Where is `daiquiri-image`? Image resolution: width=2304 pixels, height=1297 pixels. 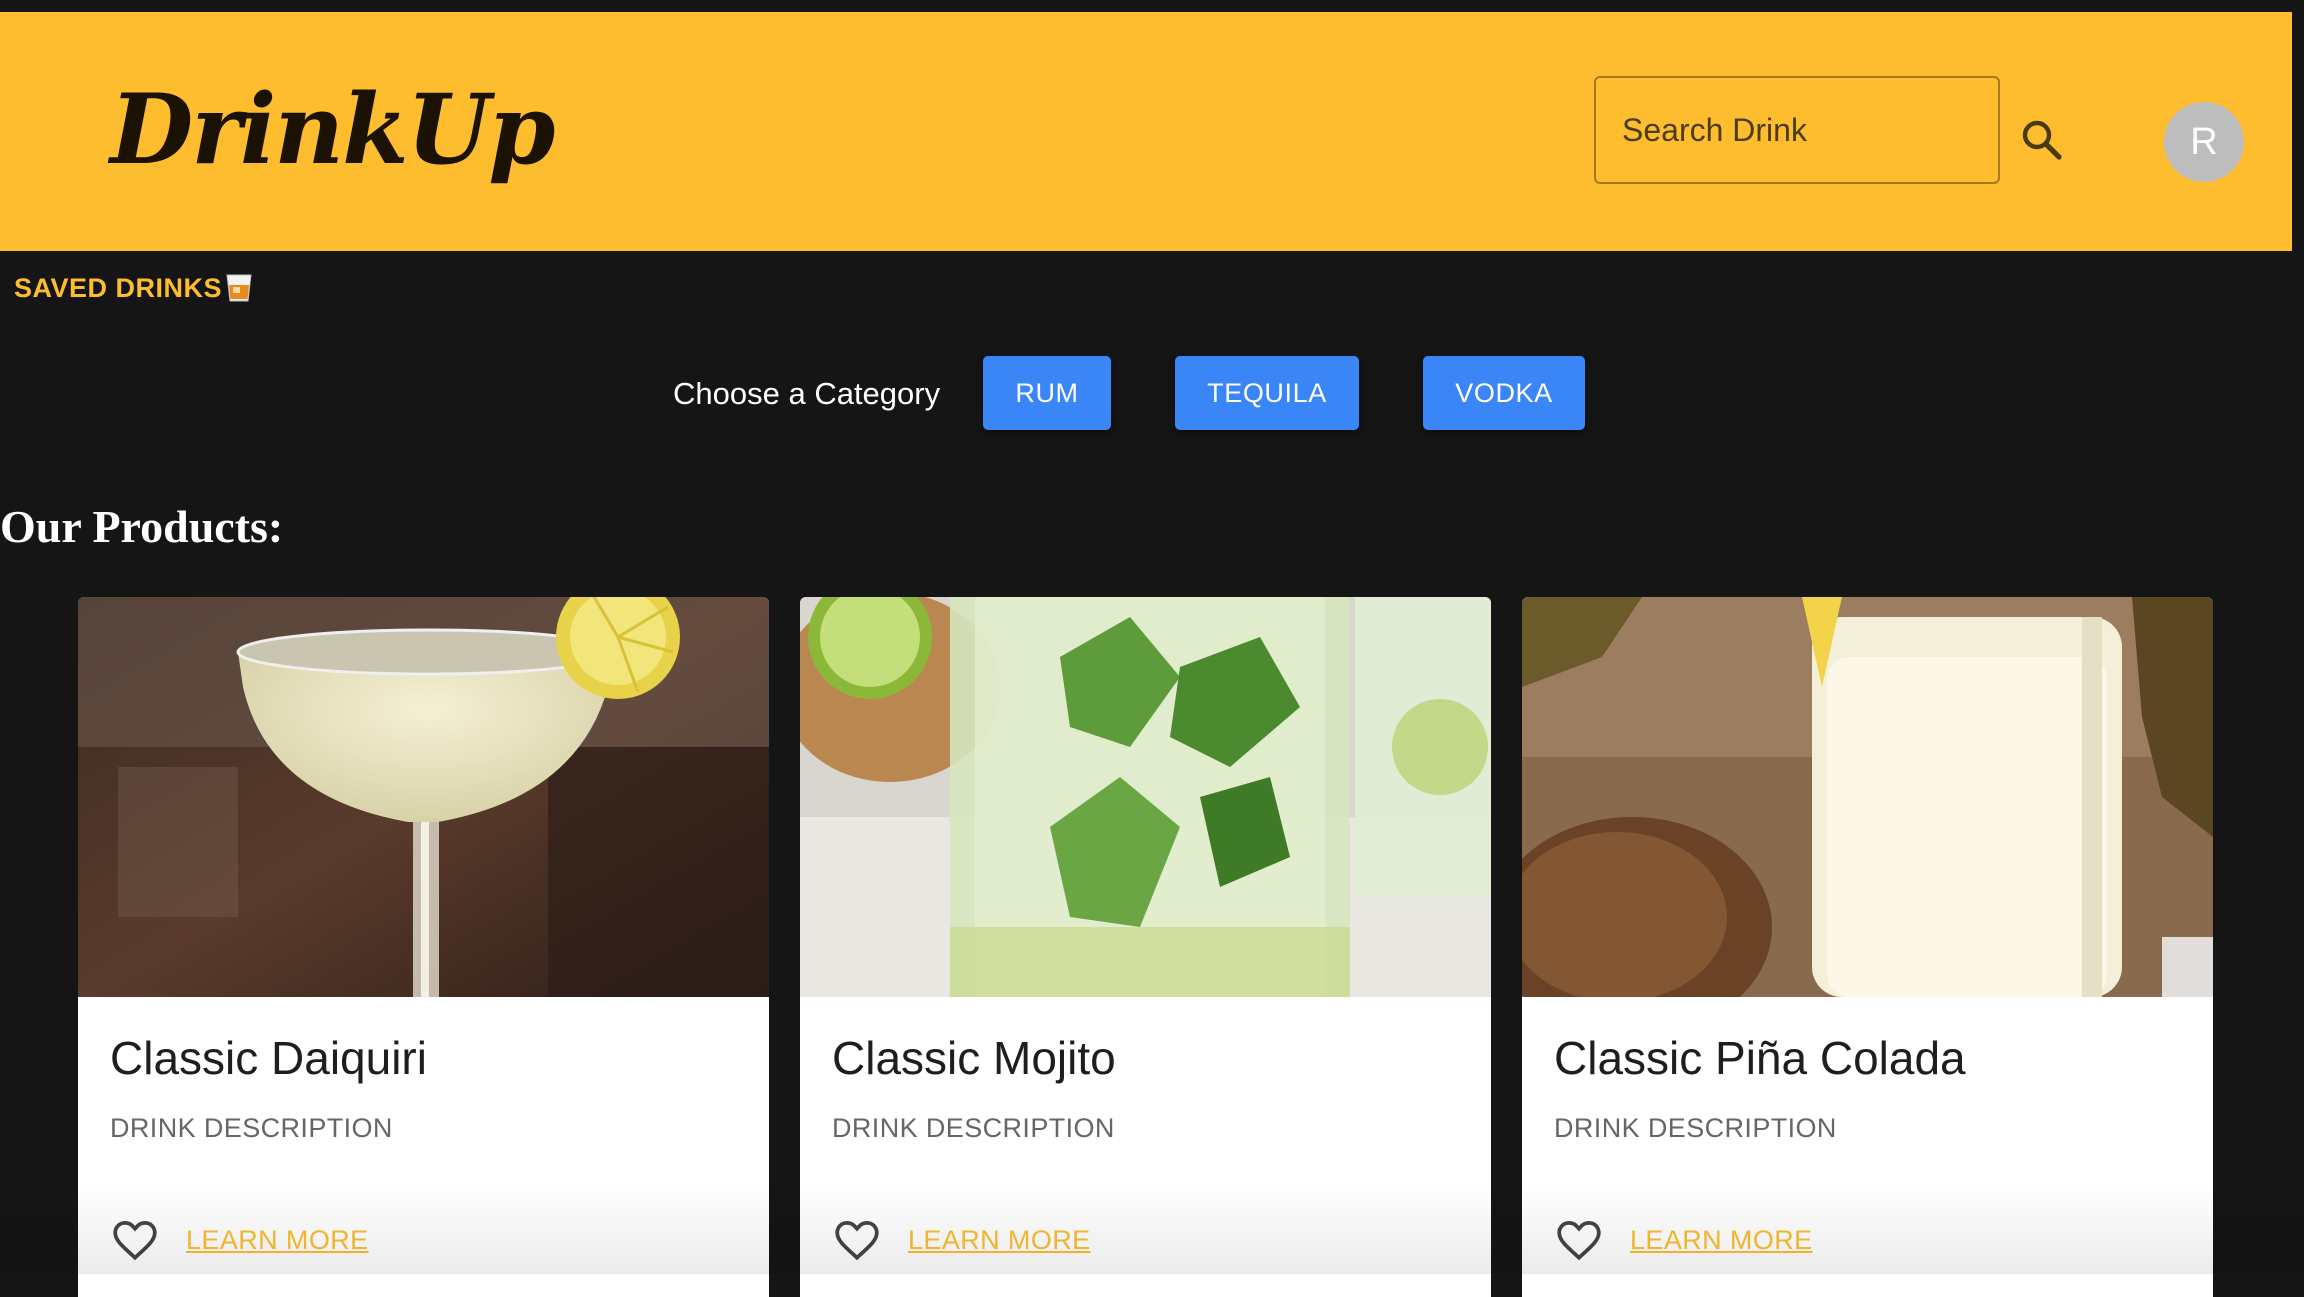
daiquiri-image is located at coordinates (423, 797).